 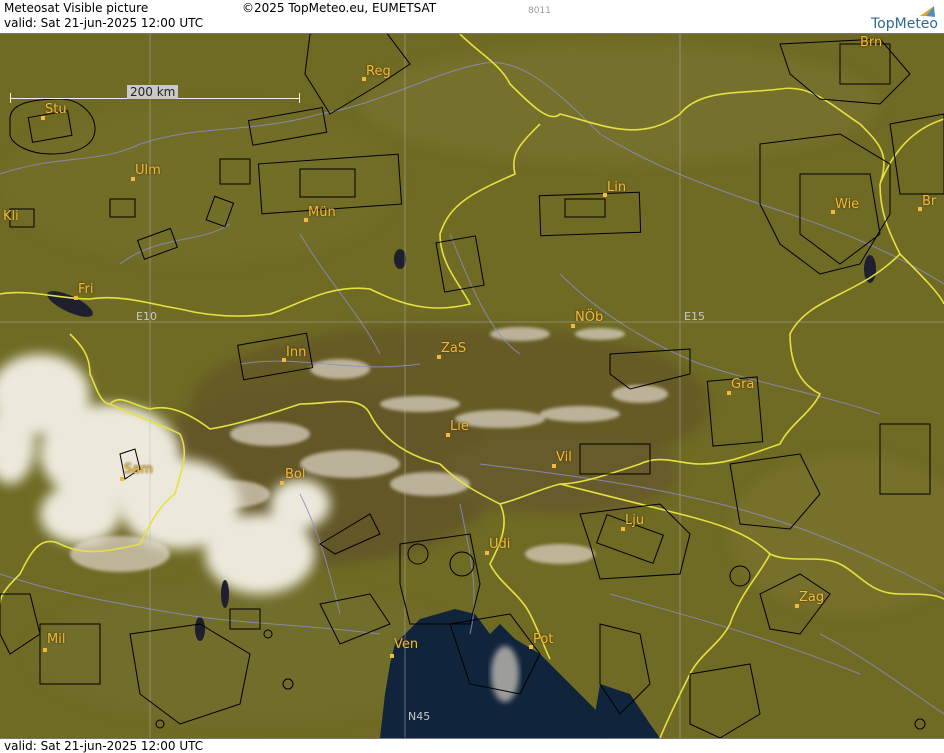 I want to click on city-label-pot: Pot, so click(x=543, y=639).